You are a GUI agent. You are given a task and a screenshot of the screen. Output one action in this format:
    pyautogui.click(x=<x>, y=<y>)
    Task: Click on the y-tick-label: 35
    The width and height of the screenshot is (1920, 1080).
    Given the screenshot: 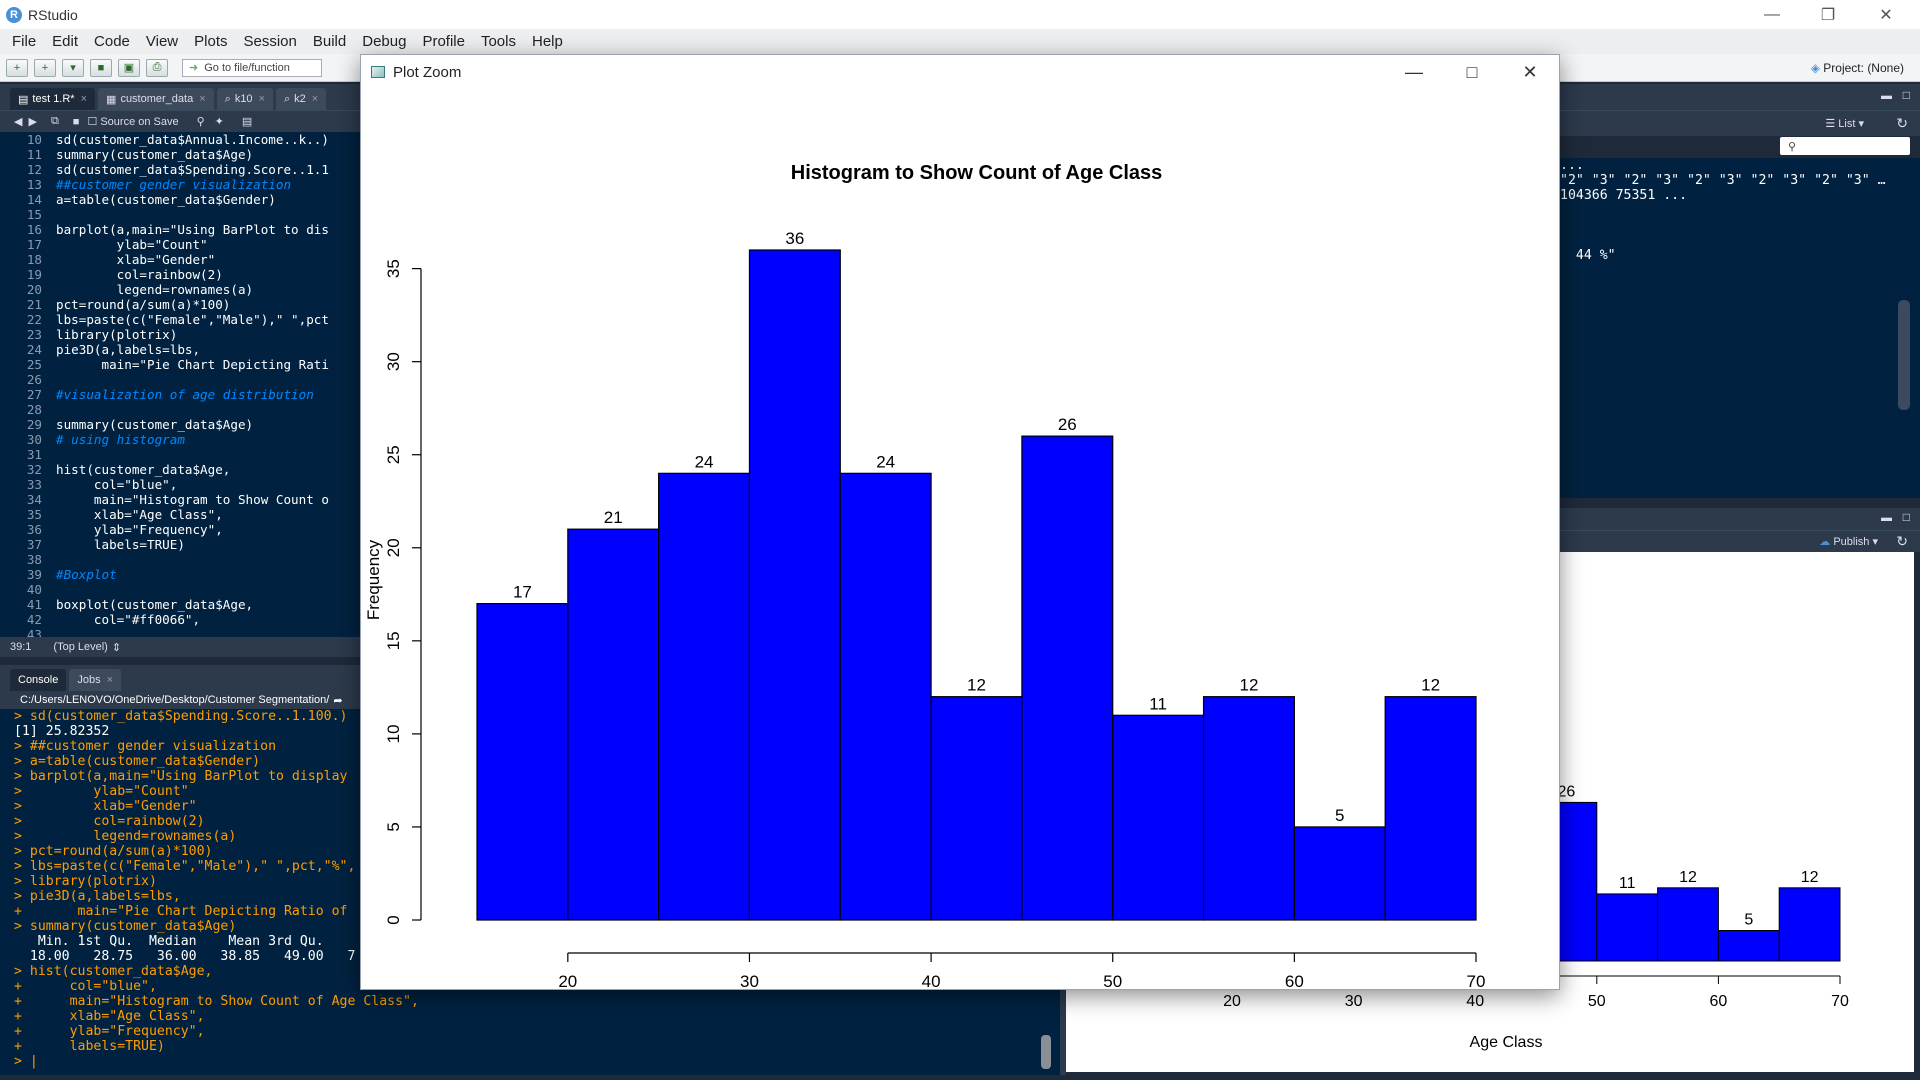 What is the action you would take?
    pyautogui.click(x=393, y=268)
    